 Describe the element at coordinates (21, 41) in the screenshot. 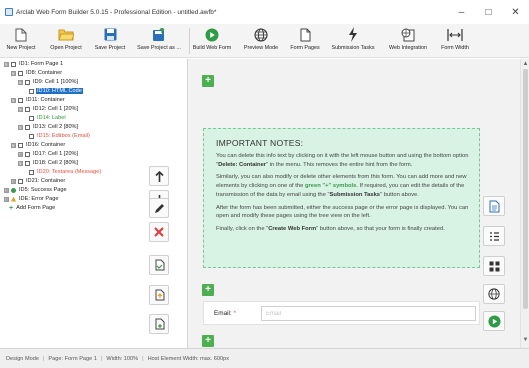

I see `new-project-button: New Project` at that location.